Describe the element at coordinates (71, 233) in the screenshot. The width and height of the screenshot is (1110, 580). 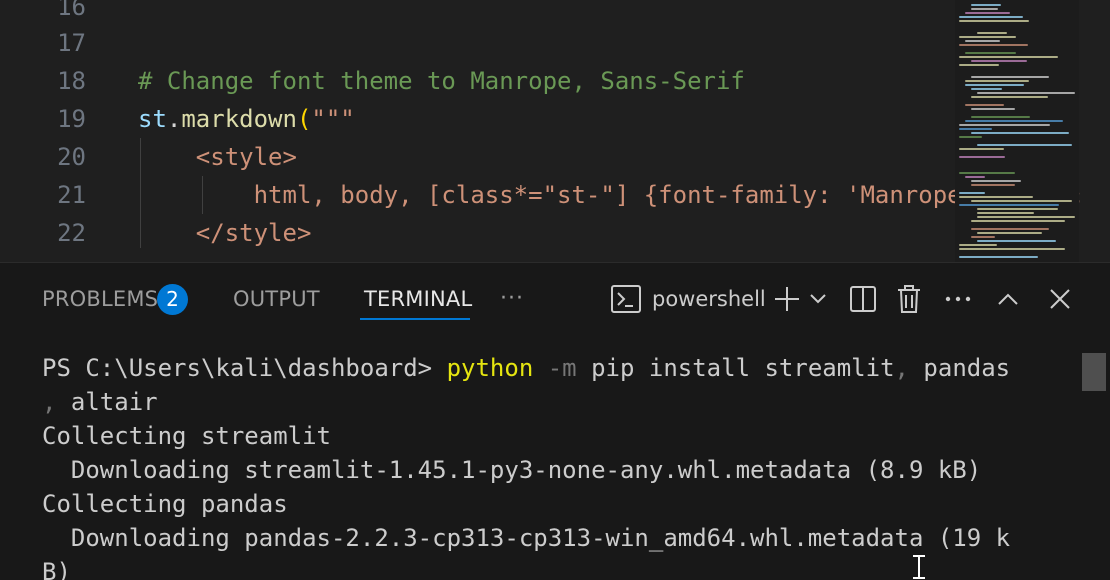
I see `line-number: 22` at that location.